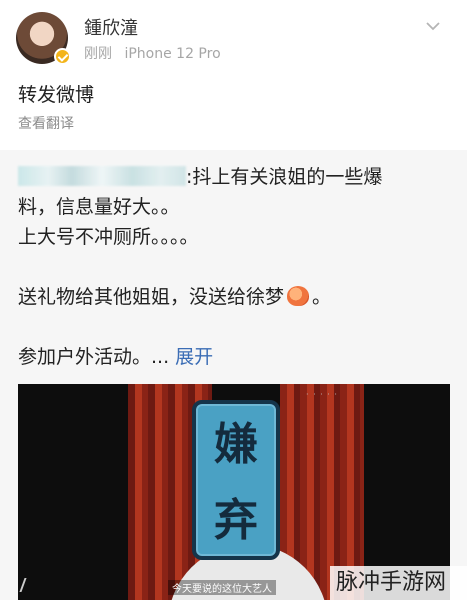  What do you see at coordinates (46, 123) in the screenshot?
I see `translate-link: 查看翻译` at bounding box center [46, 123].